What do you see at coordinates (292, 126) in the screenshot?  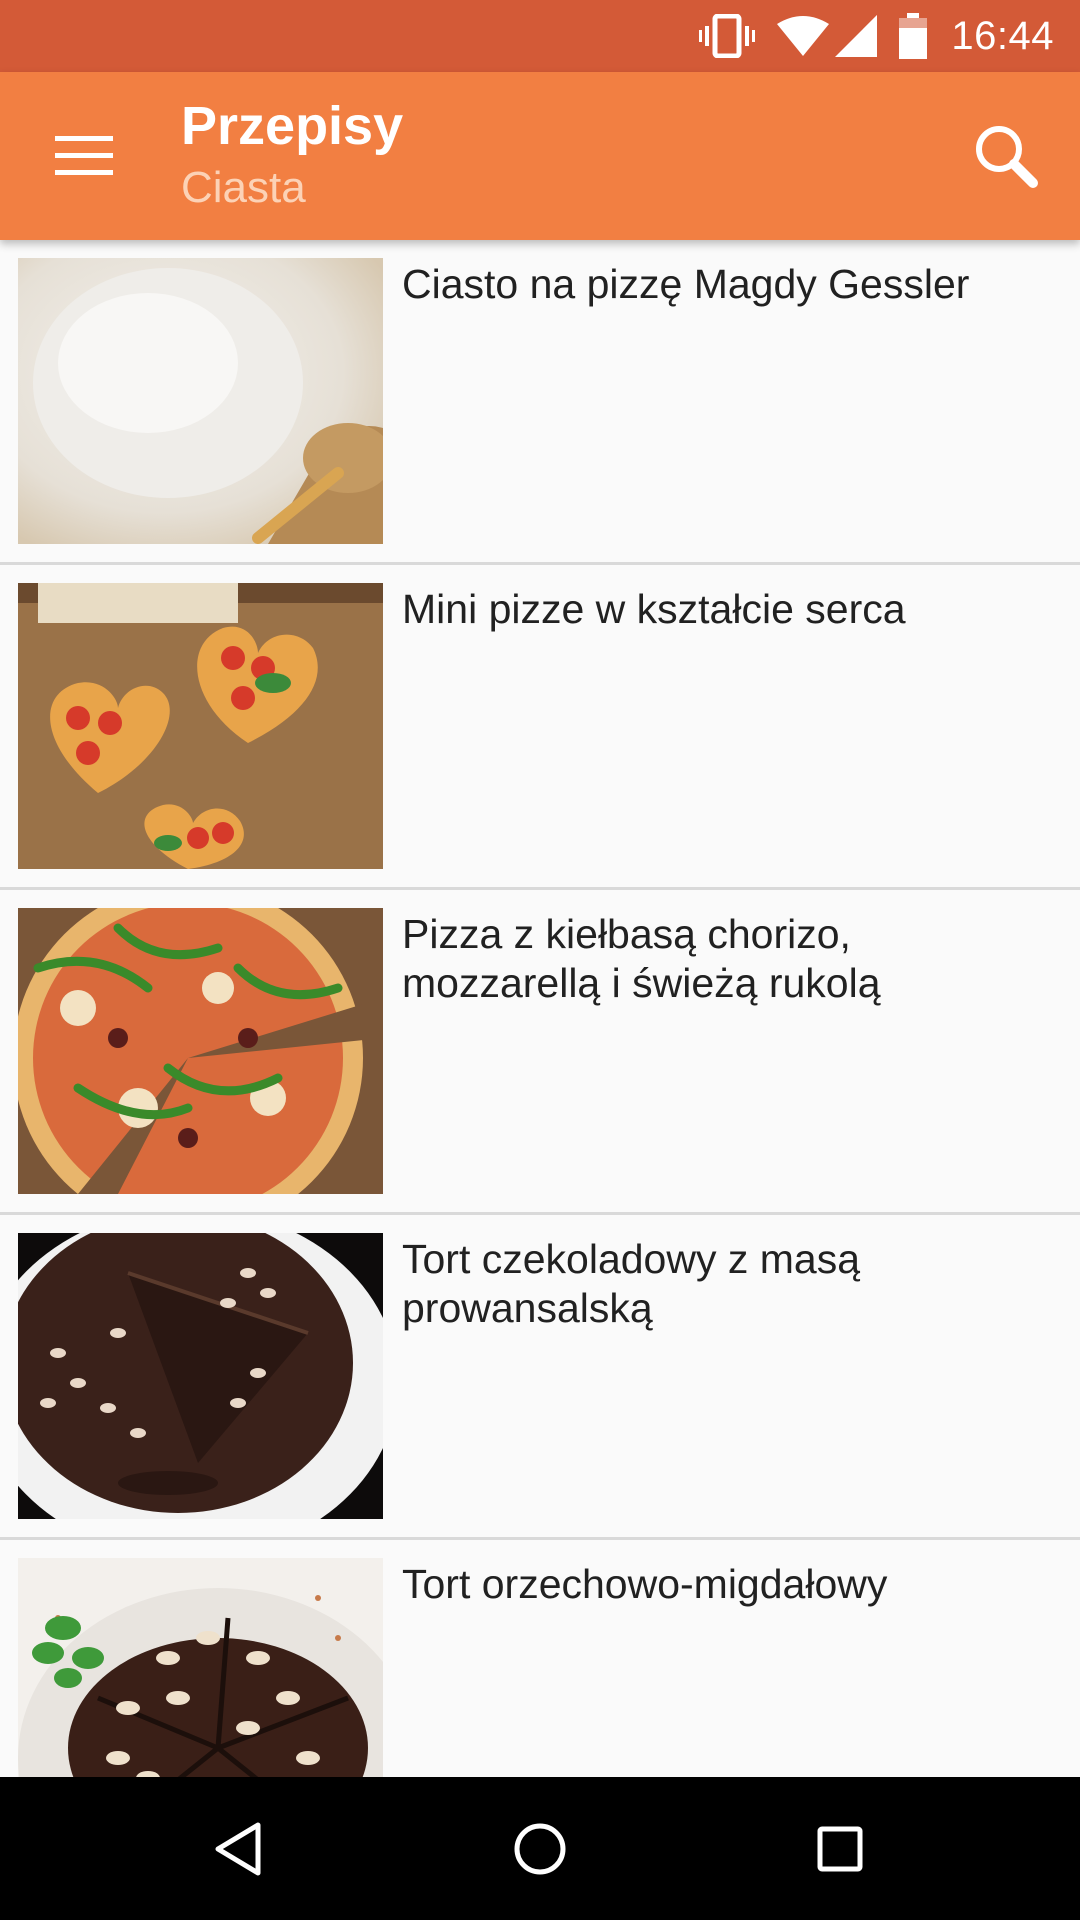 I see `page-title: Przepisy` at bounding box center [292, 126].